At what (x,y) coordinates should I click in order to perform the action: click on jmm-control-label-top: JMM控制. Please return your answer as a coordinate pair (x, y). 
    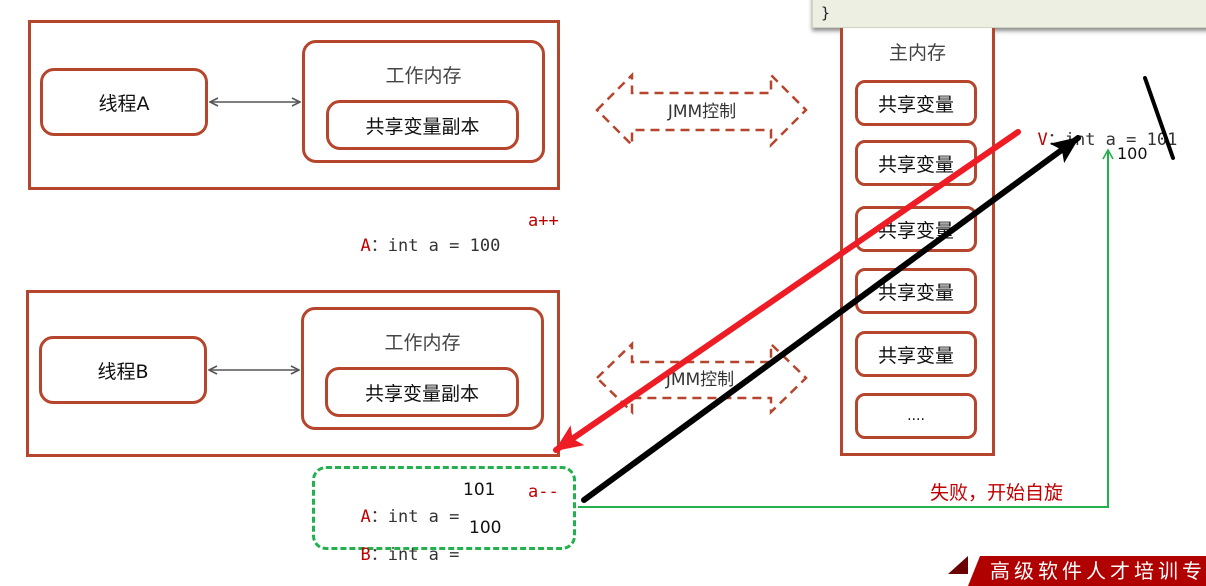
    Looking at the image, I should click on (701, 112).